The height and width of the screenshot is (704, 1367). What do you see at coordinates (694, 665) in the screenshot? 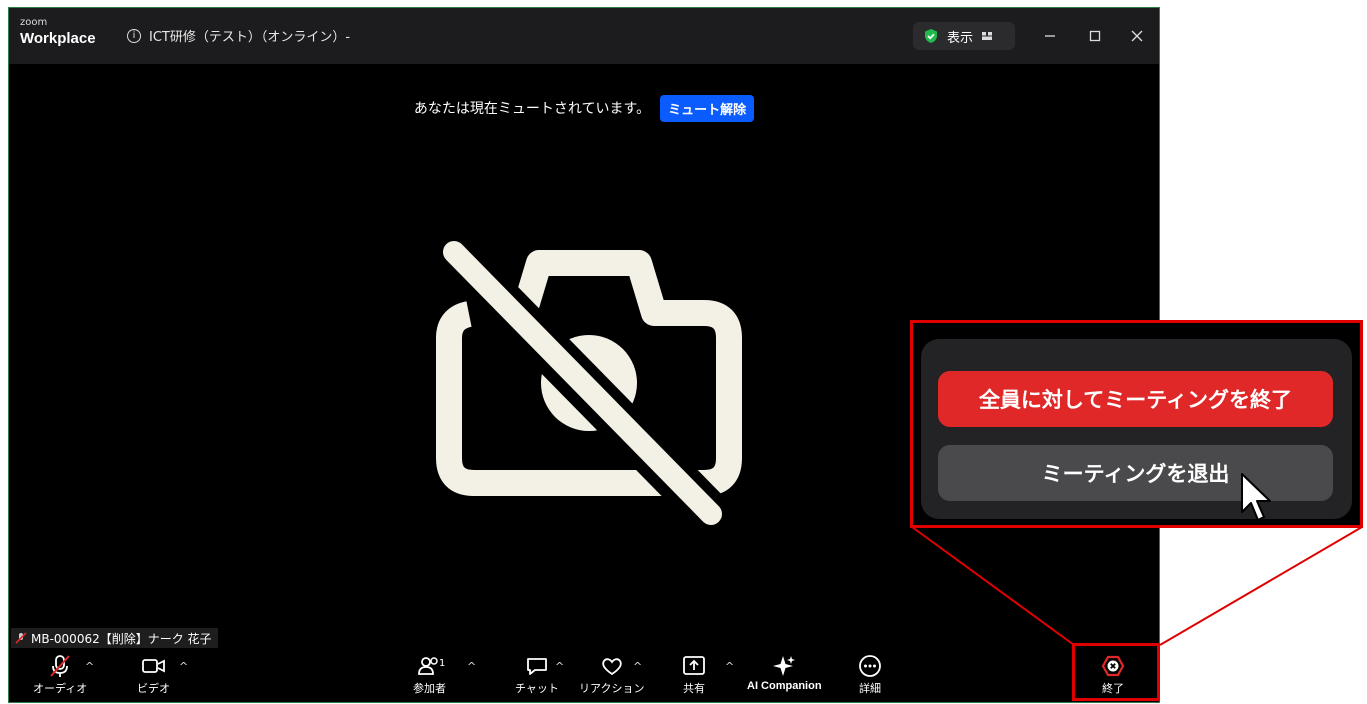
I see `share-screen-icon` at bounding box center [694, 665].